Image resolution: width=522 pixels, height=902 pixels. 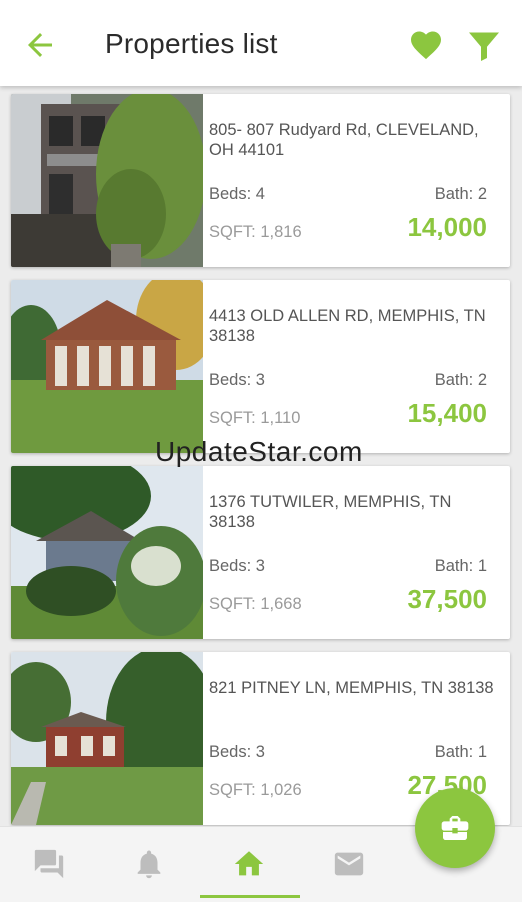 I want to click on page-title: Properties list, so click(x=191, y=43).